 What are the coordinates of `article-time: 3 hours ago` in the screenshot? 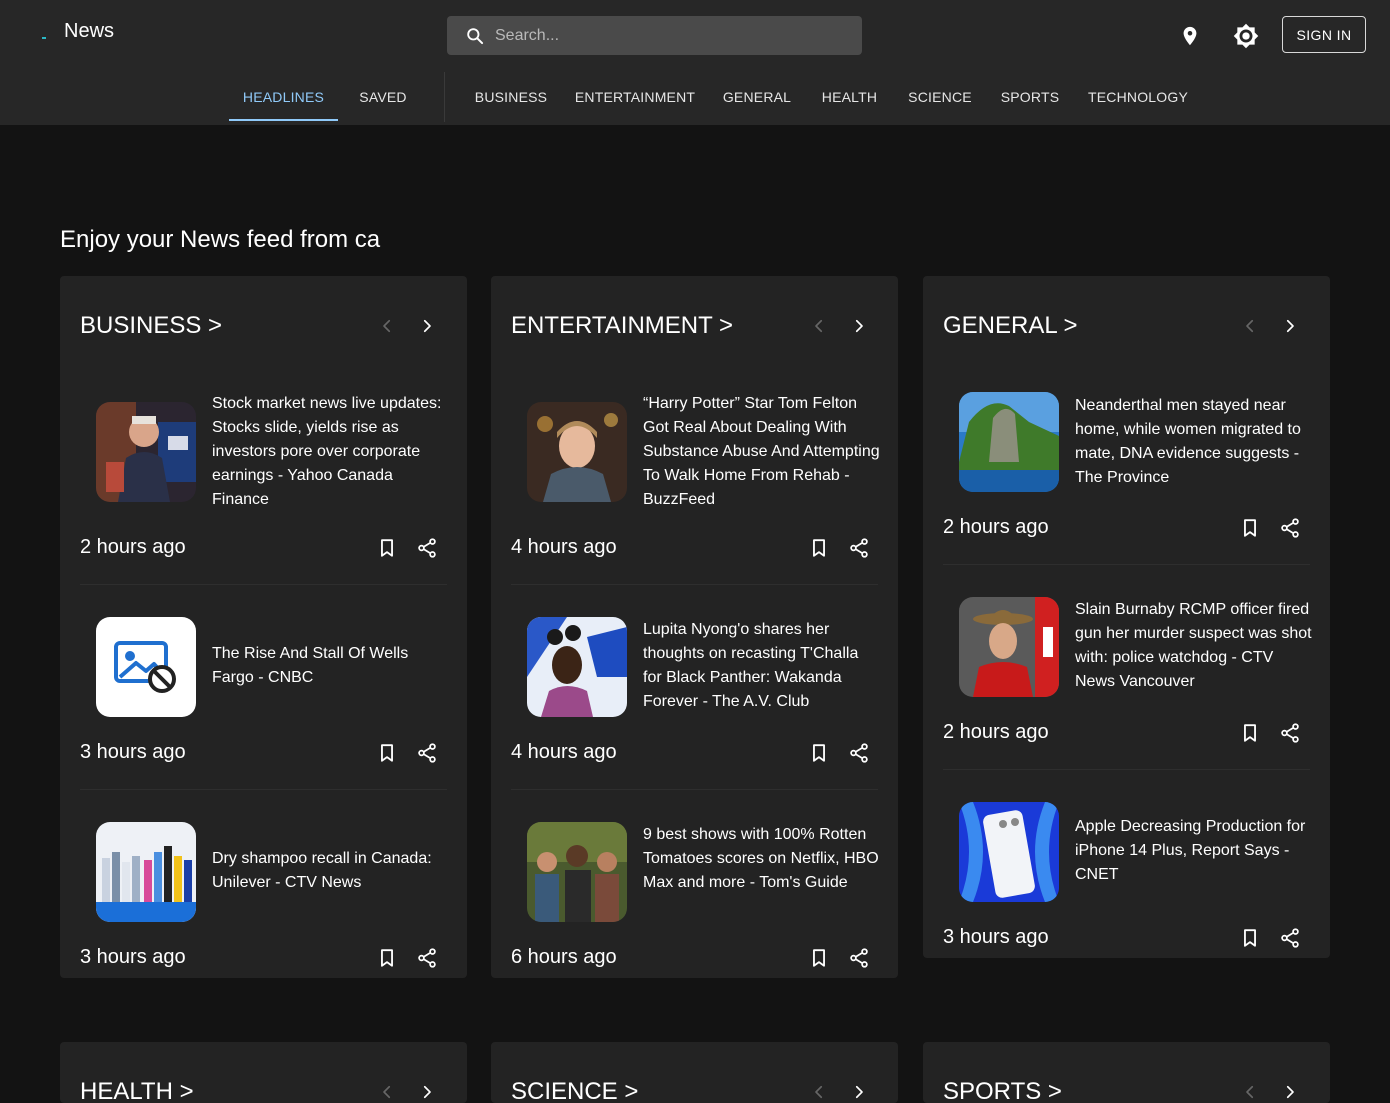 It's located at (996, 937).